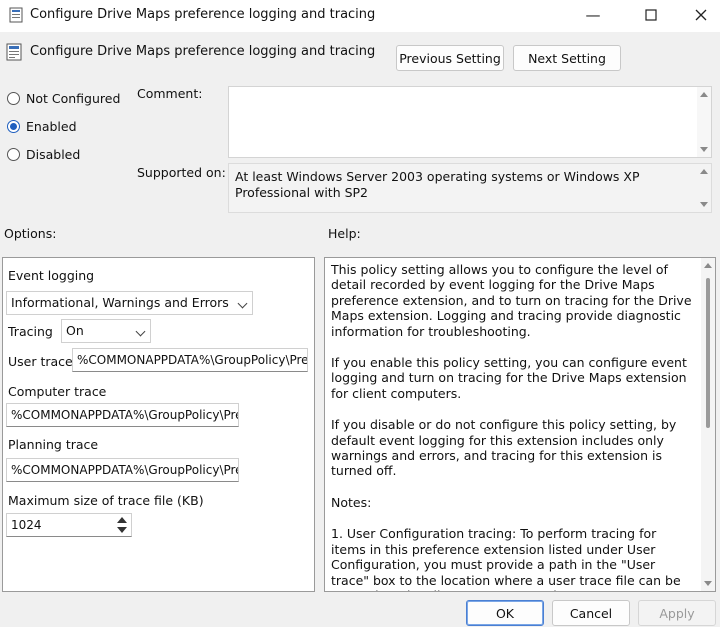 Image resolution: width=720 pixels, height=627 pixels. Describe the element at coordinates (651, 15) in the screenshot. I see `maximize-icon` at that location.